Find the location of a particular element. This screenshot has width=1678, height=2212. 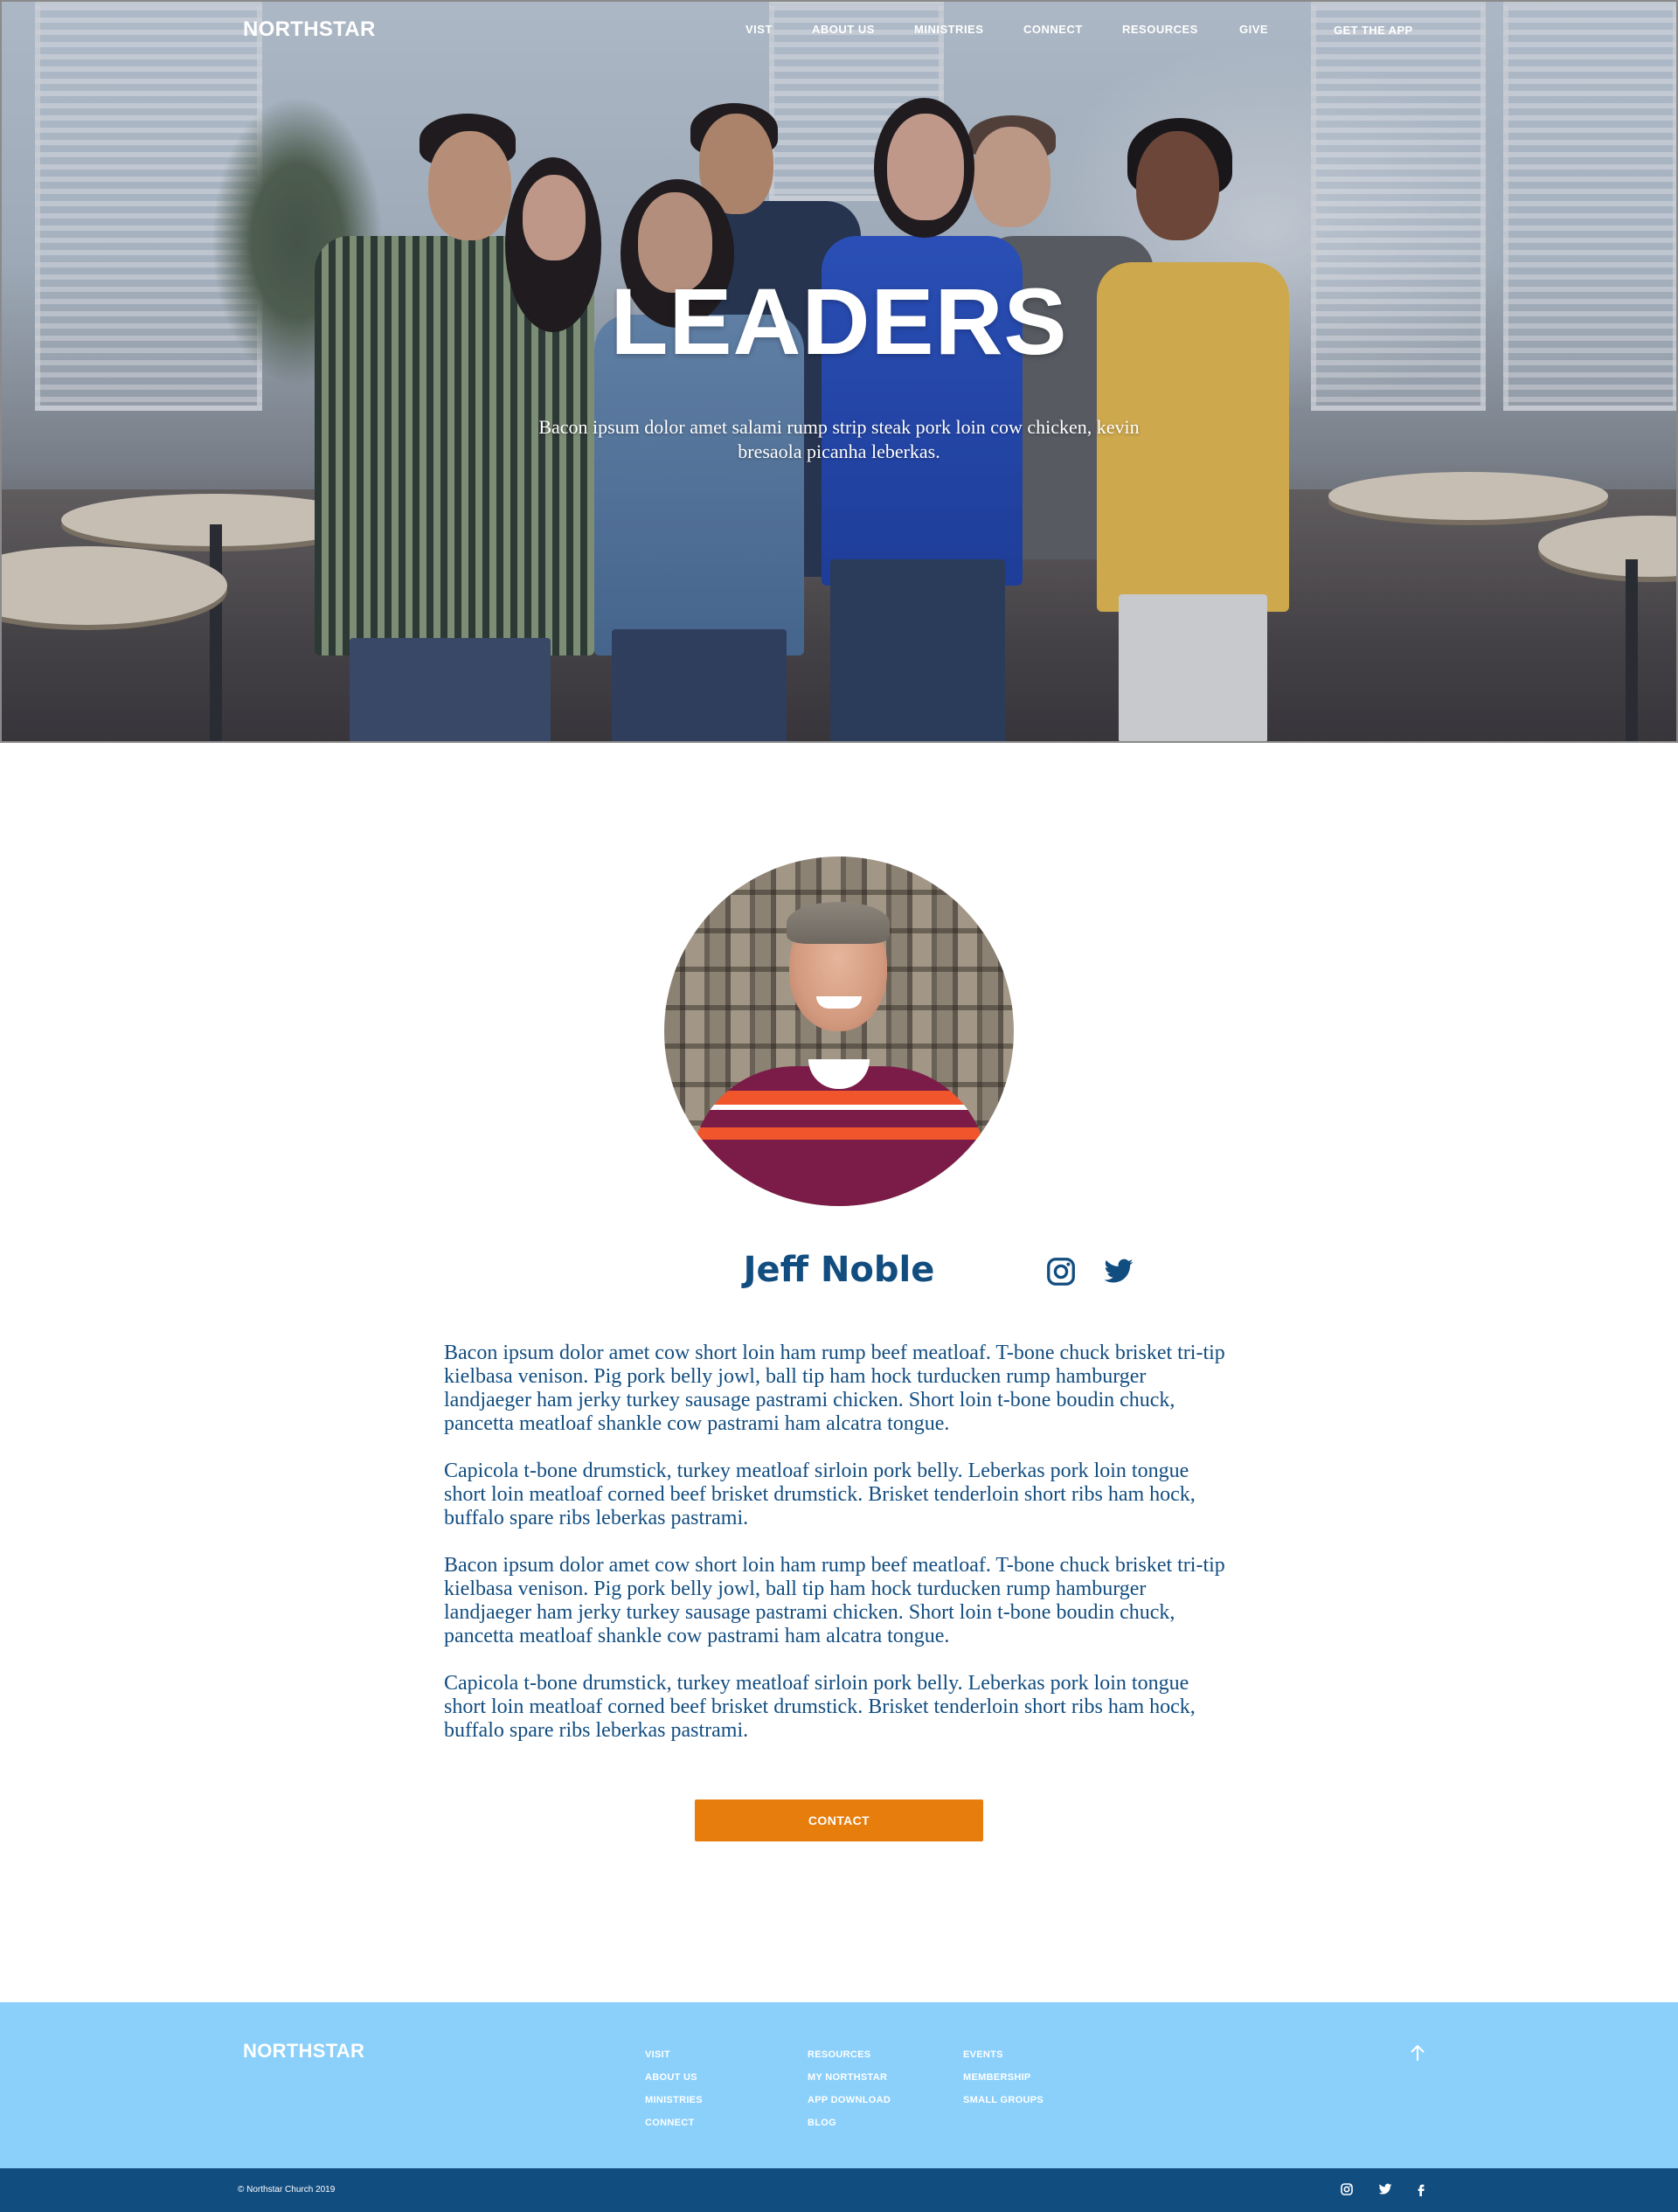

footer-link-membership: MEMBERSHIP is located at coordinates (1003, 2077).